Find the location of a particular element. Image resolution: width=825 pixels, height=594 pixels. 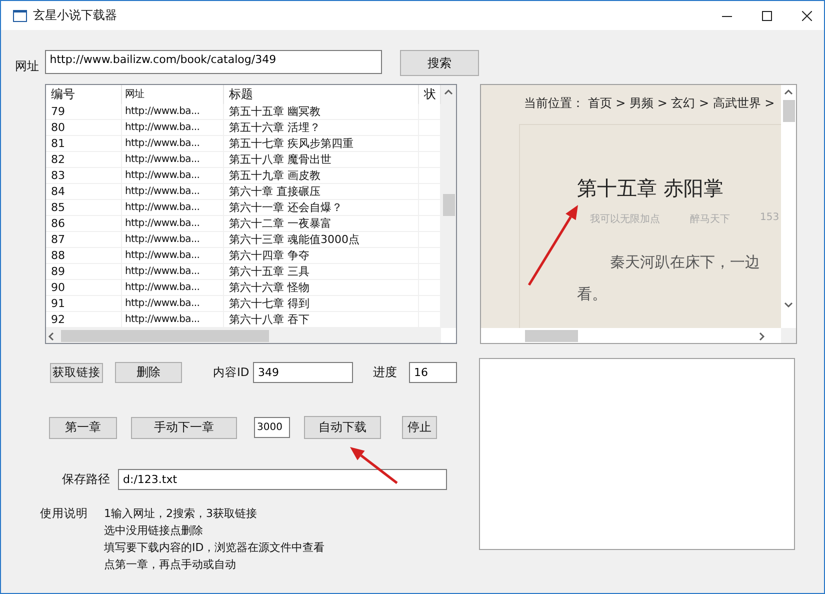

table-cell: 第六十五章 三具 is located at coordinates (321, 271).